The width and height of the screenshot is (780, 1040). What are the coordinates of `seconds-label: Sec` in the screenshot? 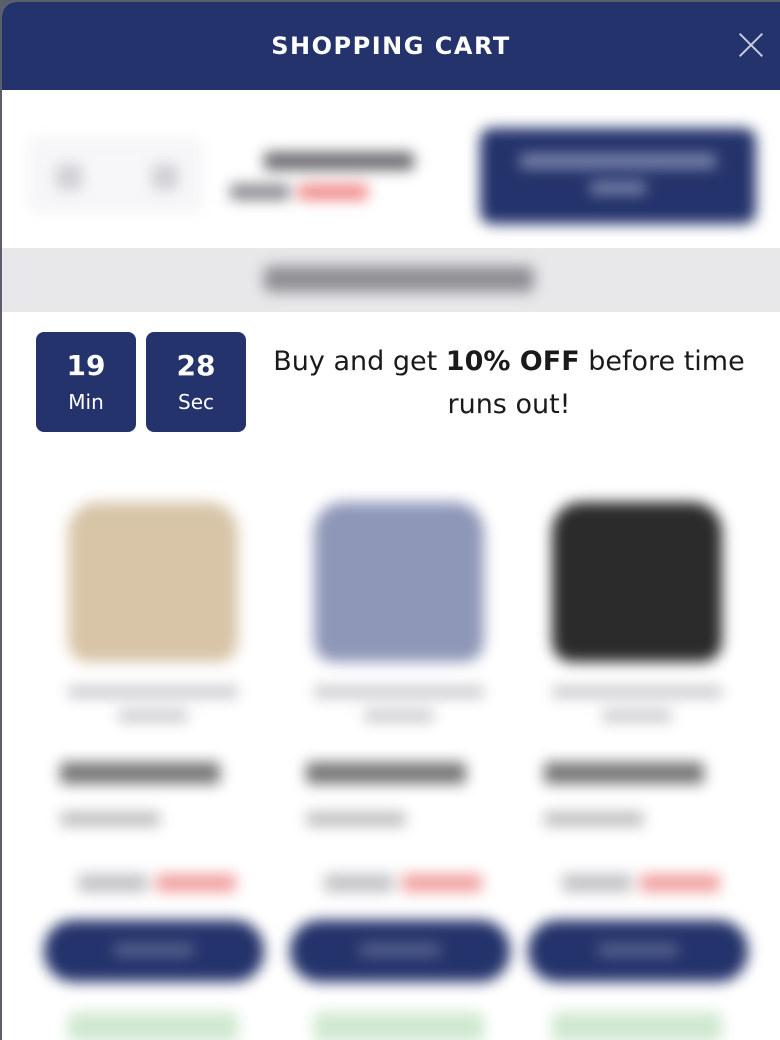 It's located at (196, 402).